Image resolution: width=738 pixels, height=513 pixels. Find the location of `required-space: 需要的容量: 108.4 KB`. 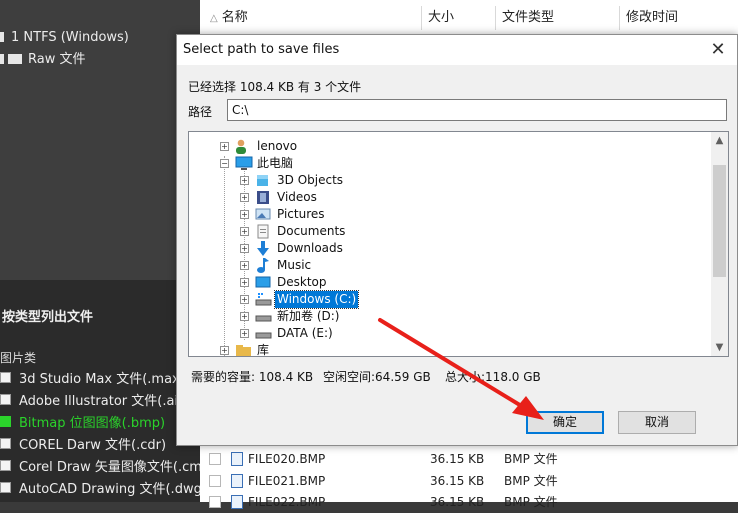

required-space: 需要的容量: 108.4 KB is located at coordinates (252, 377).